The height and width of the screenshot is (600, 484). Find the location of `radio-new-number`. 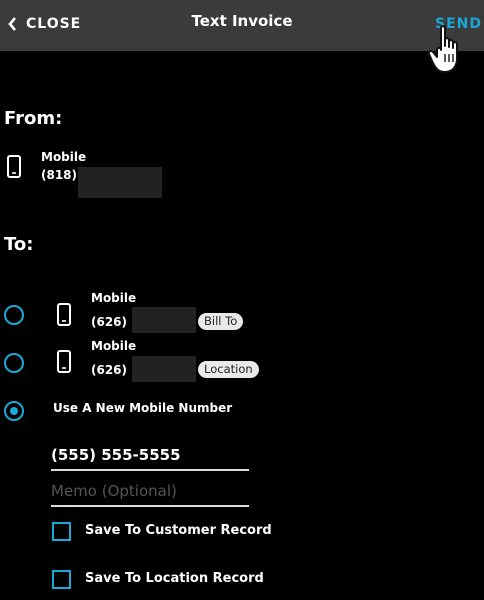

radio-new-number is located at coordinates (14, 411).